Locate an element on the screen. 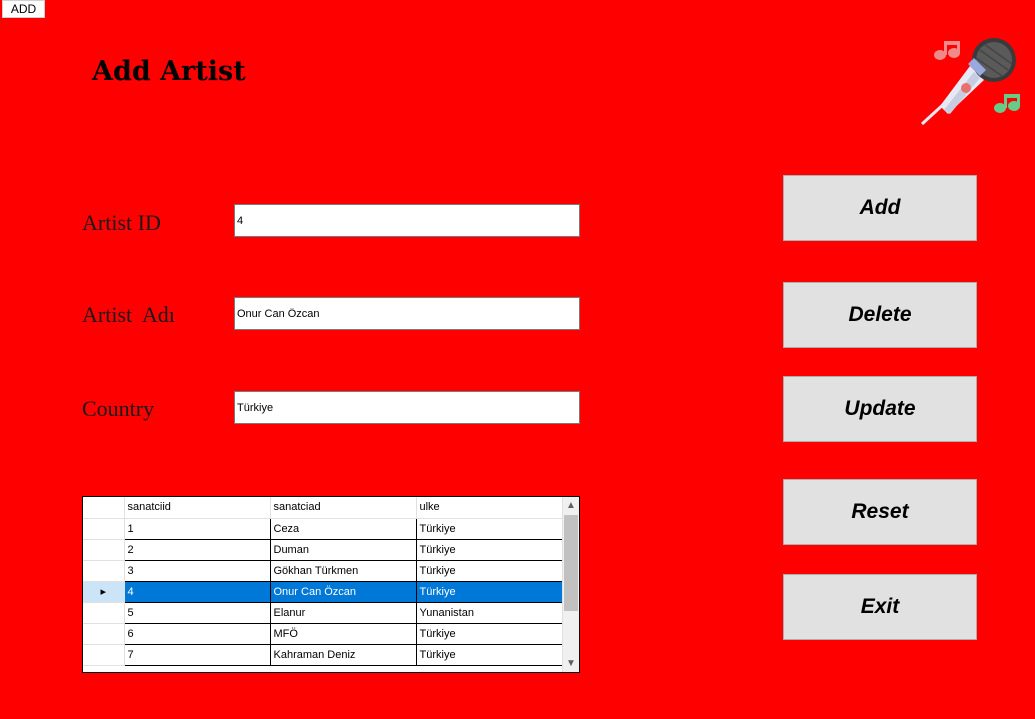 The image size is (1035, 719). grid-corner-header is located at coordinates (104, 508).